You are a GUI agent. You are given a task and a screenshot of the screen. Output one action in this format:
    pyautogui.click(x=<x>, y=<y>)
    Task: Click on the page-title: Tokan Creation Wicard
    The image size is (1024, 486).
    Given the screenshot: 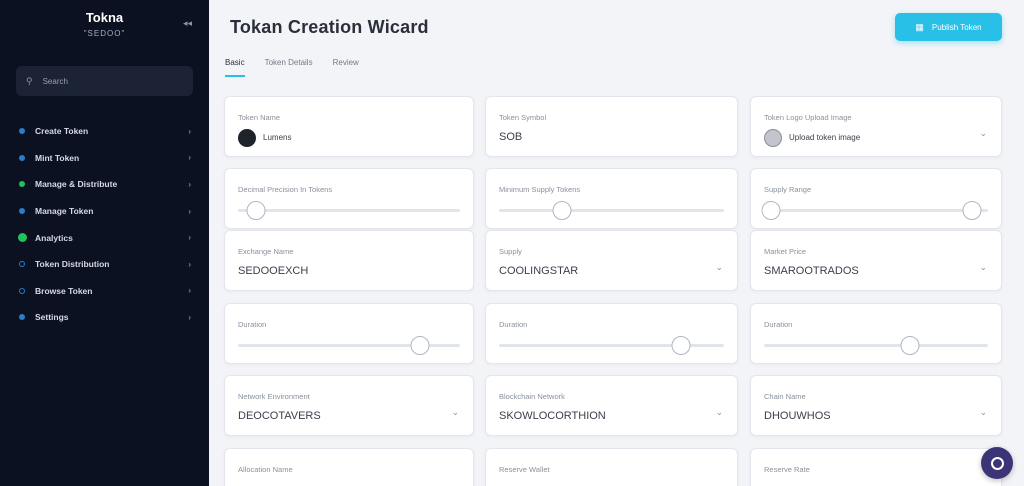 What is the action you would take?
    pyautogui.click(x=329, y=27)
    